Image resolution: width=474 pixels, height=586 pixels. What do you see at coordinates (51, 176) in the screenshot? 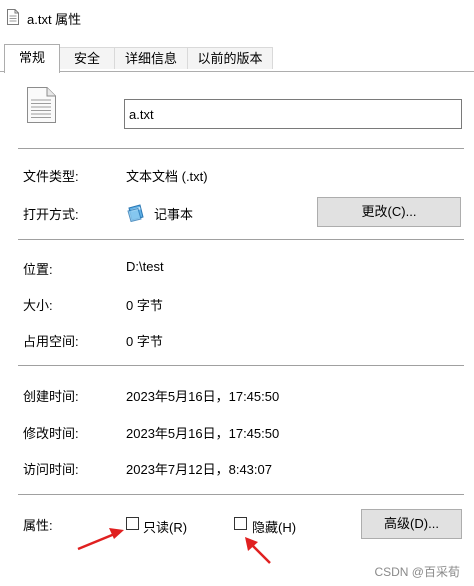
I see `file-type-label: 文件类型:` at bounding box center [51, 176].